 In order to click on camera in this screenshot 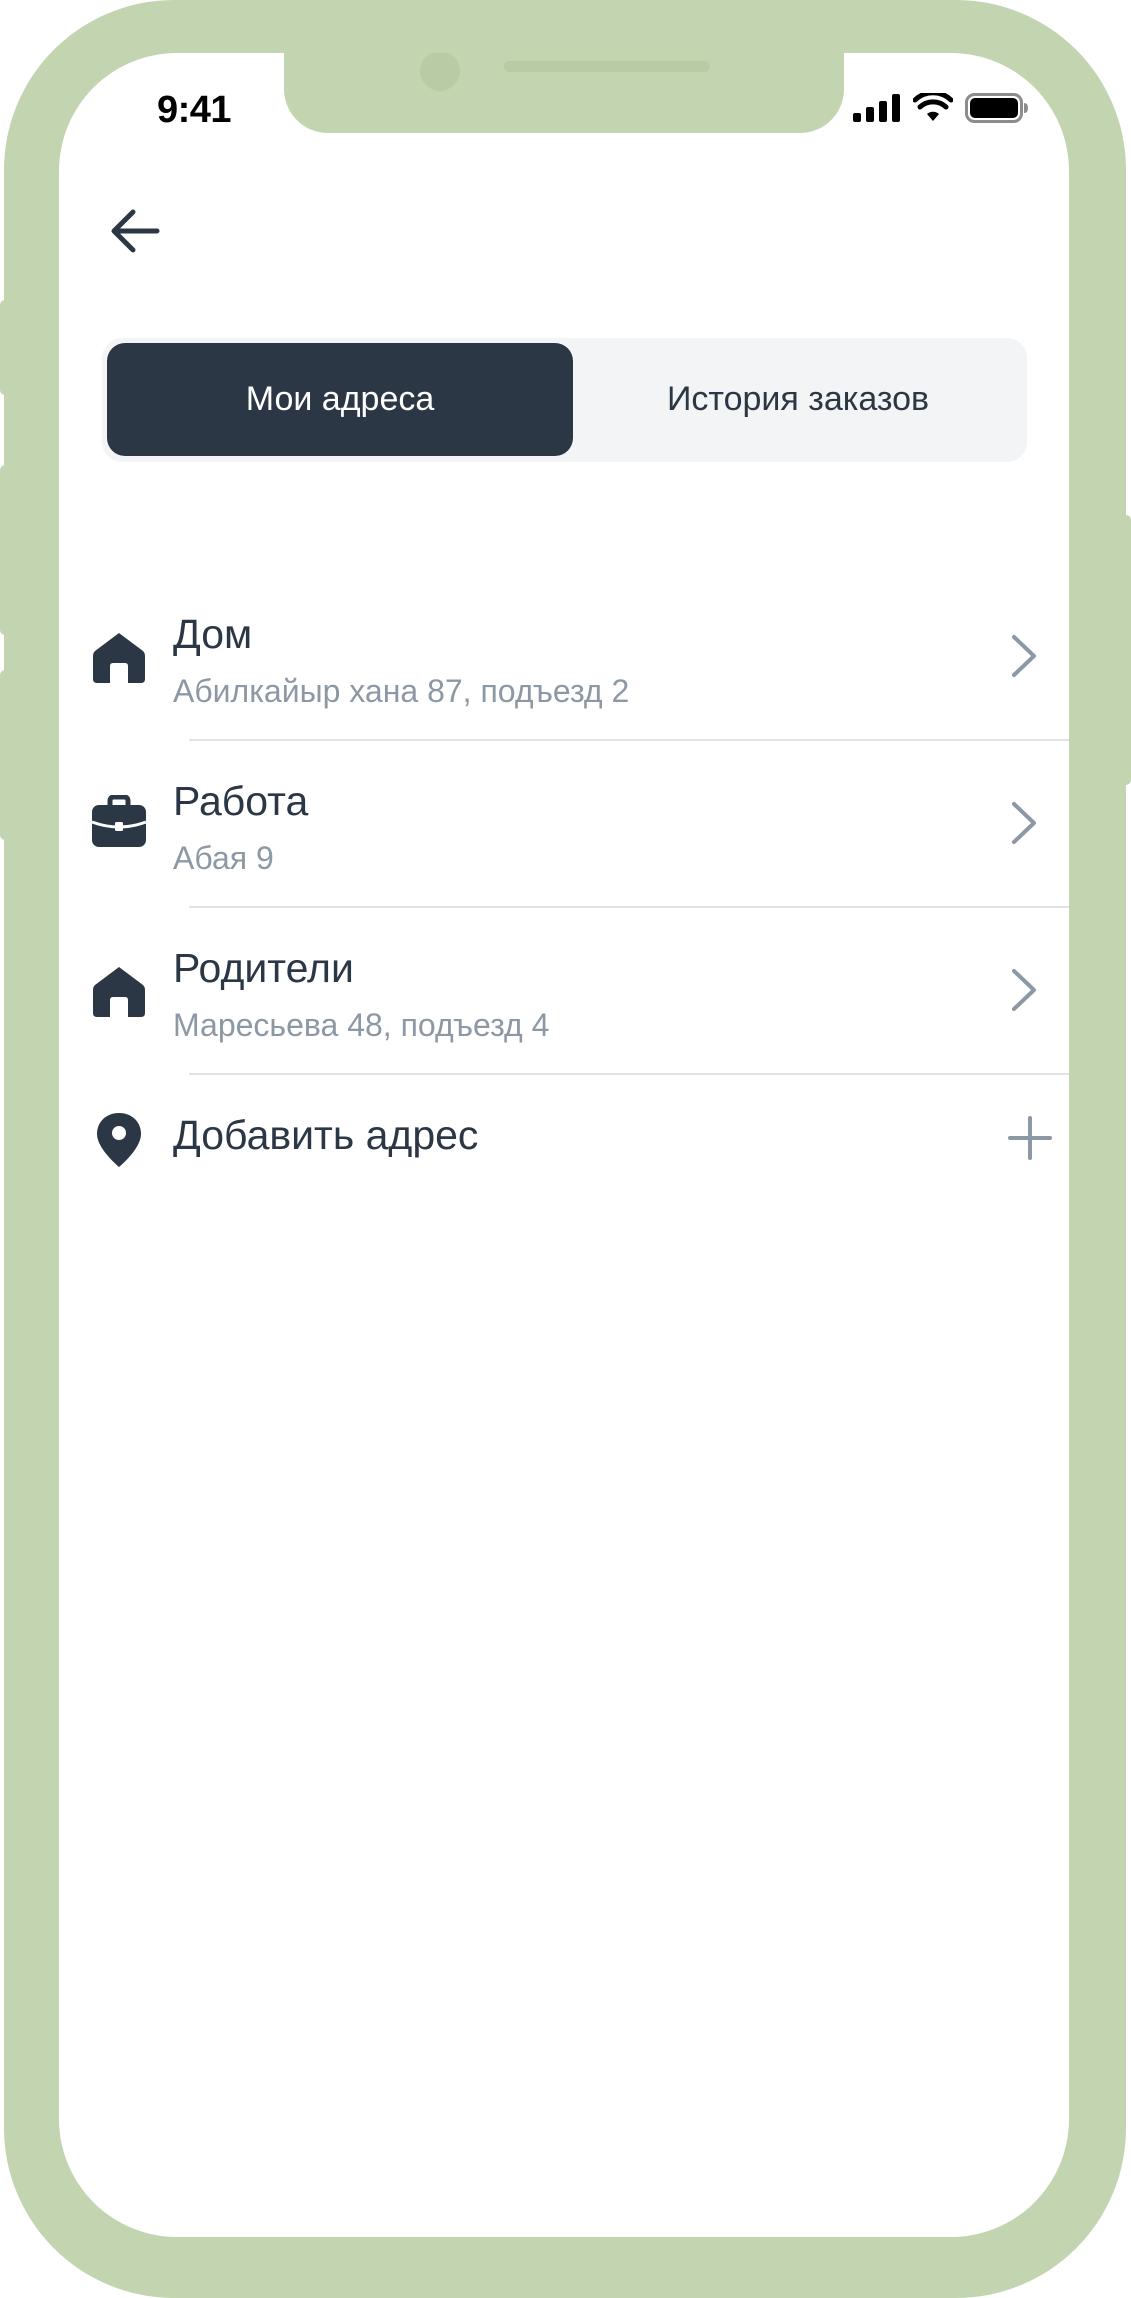, I will do `click(440, 72)`.